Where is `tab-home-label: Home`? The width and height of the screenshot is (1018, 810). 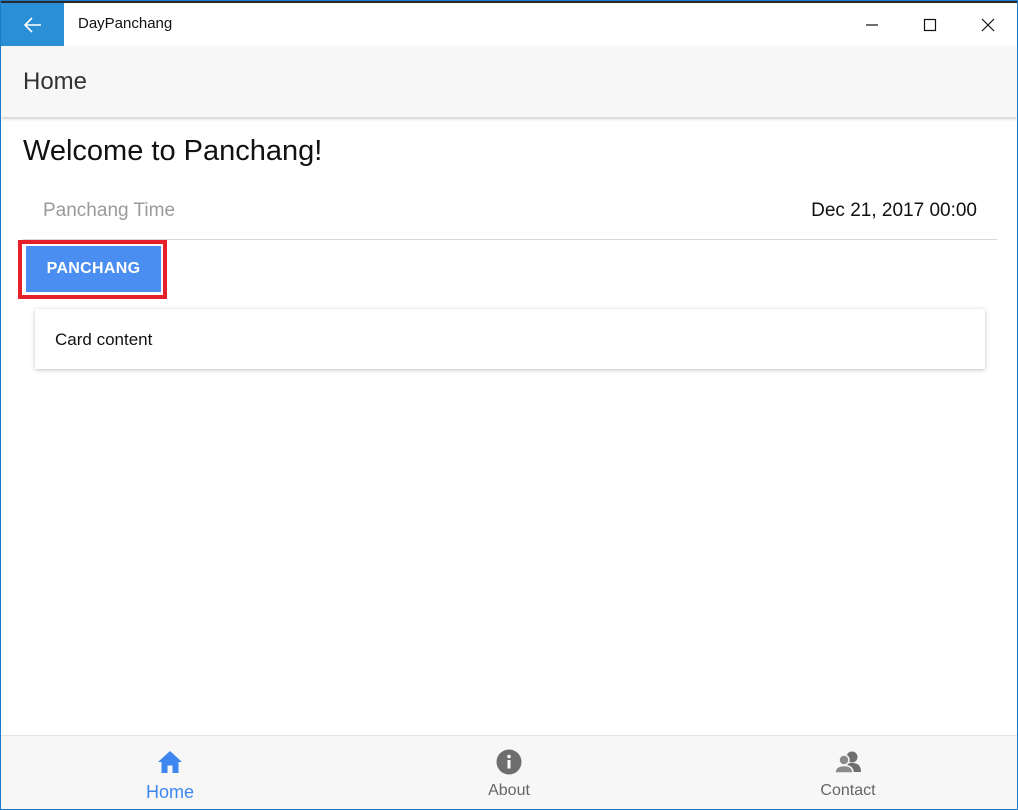 tab-home-label: Home is located at coordinates (169, 792).